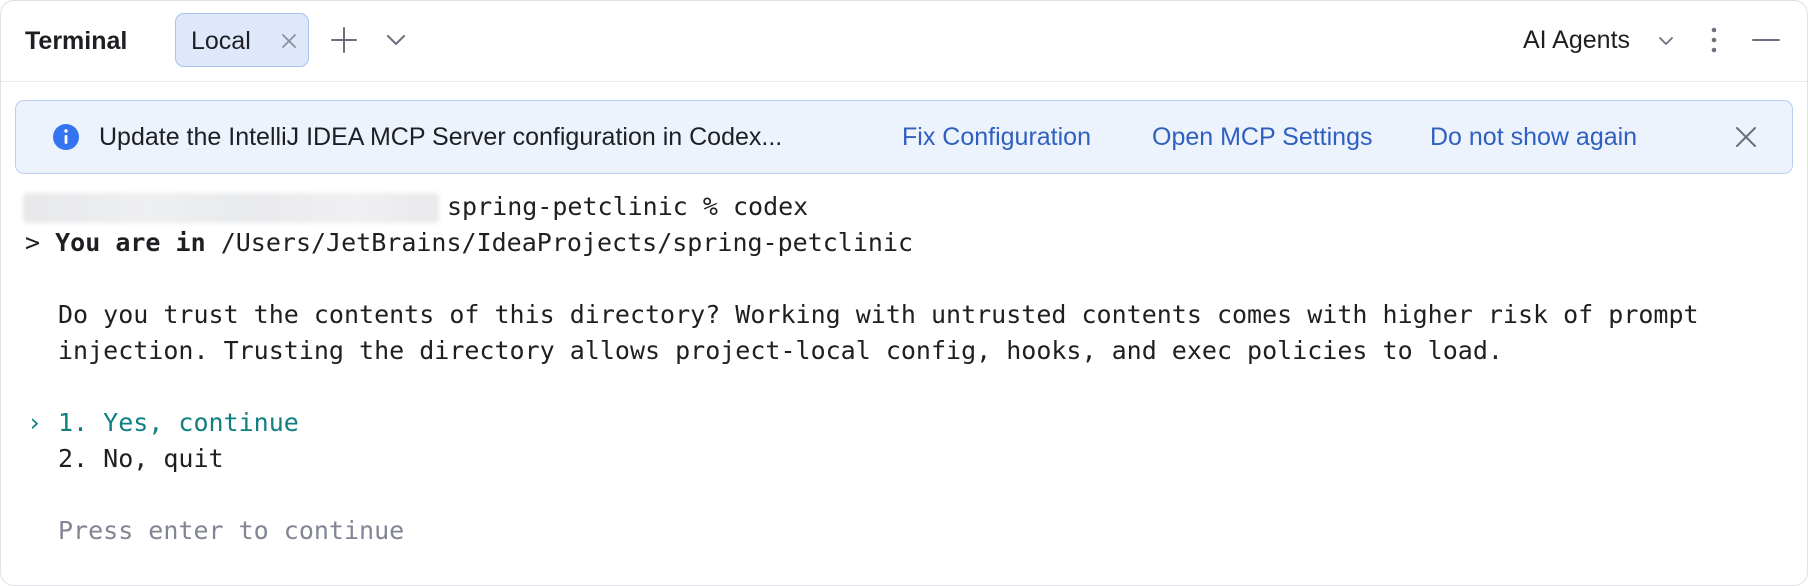 This screenshot has height=586, width=1808. Describe the element at coordinates (66, 137) in the screenshot. I see `info-icon` at that location.